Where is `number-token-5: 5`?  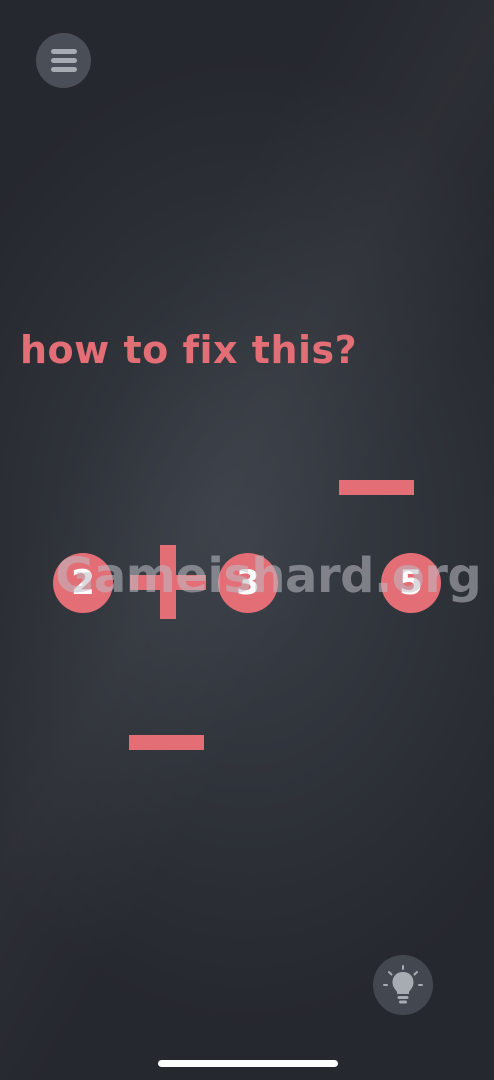
number-token-5: 5 is located at coordinates (411, 583).